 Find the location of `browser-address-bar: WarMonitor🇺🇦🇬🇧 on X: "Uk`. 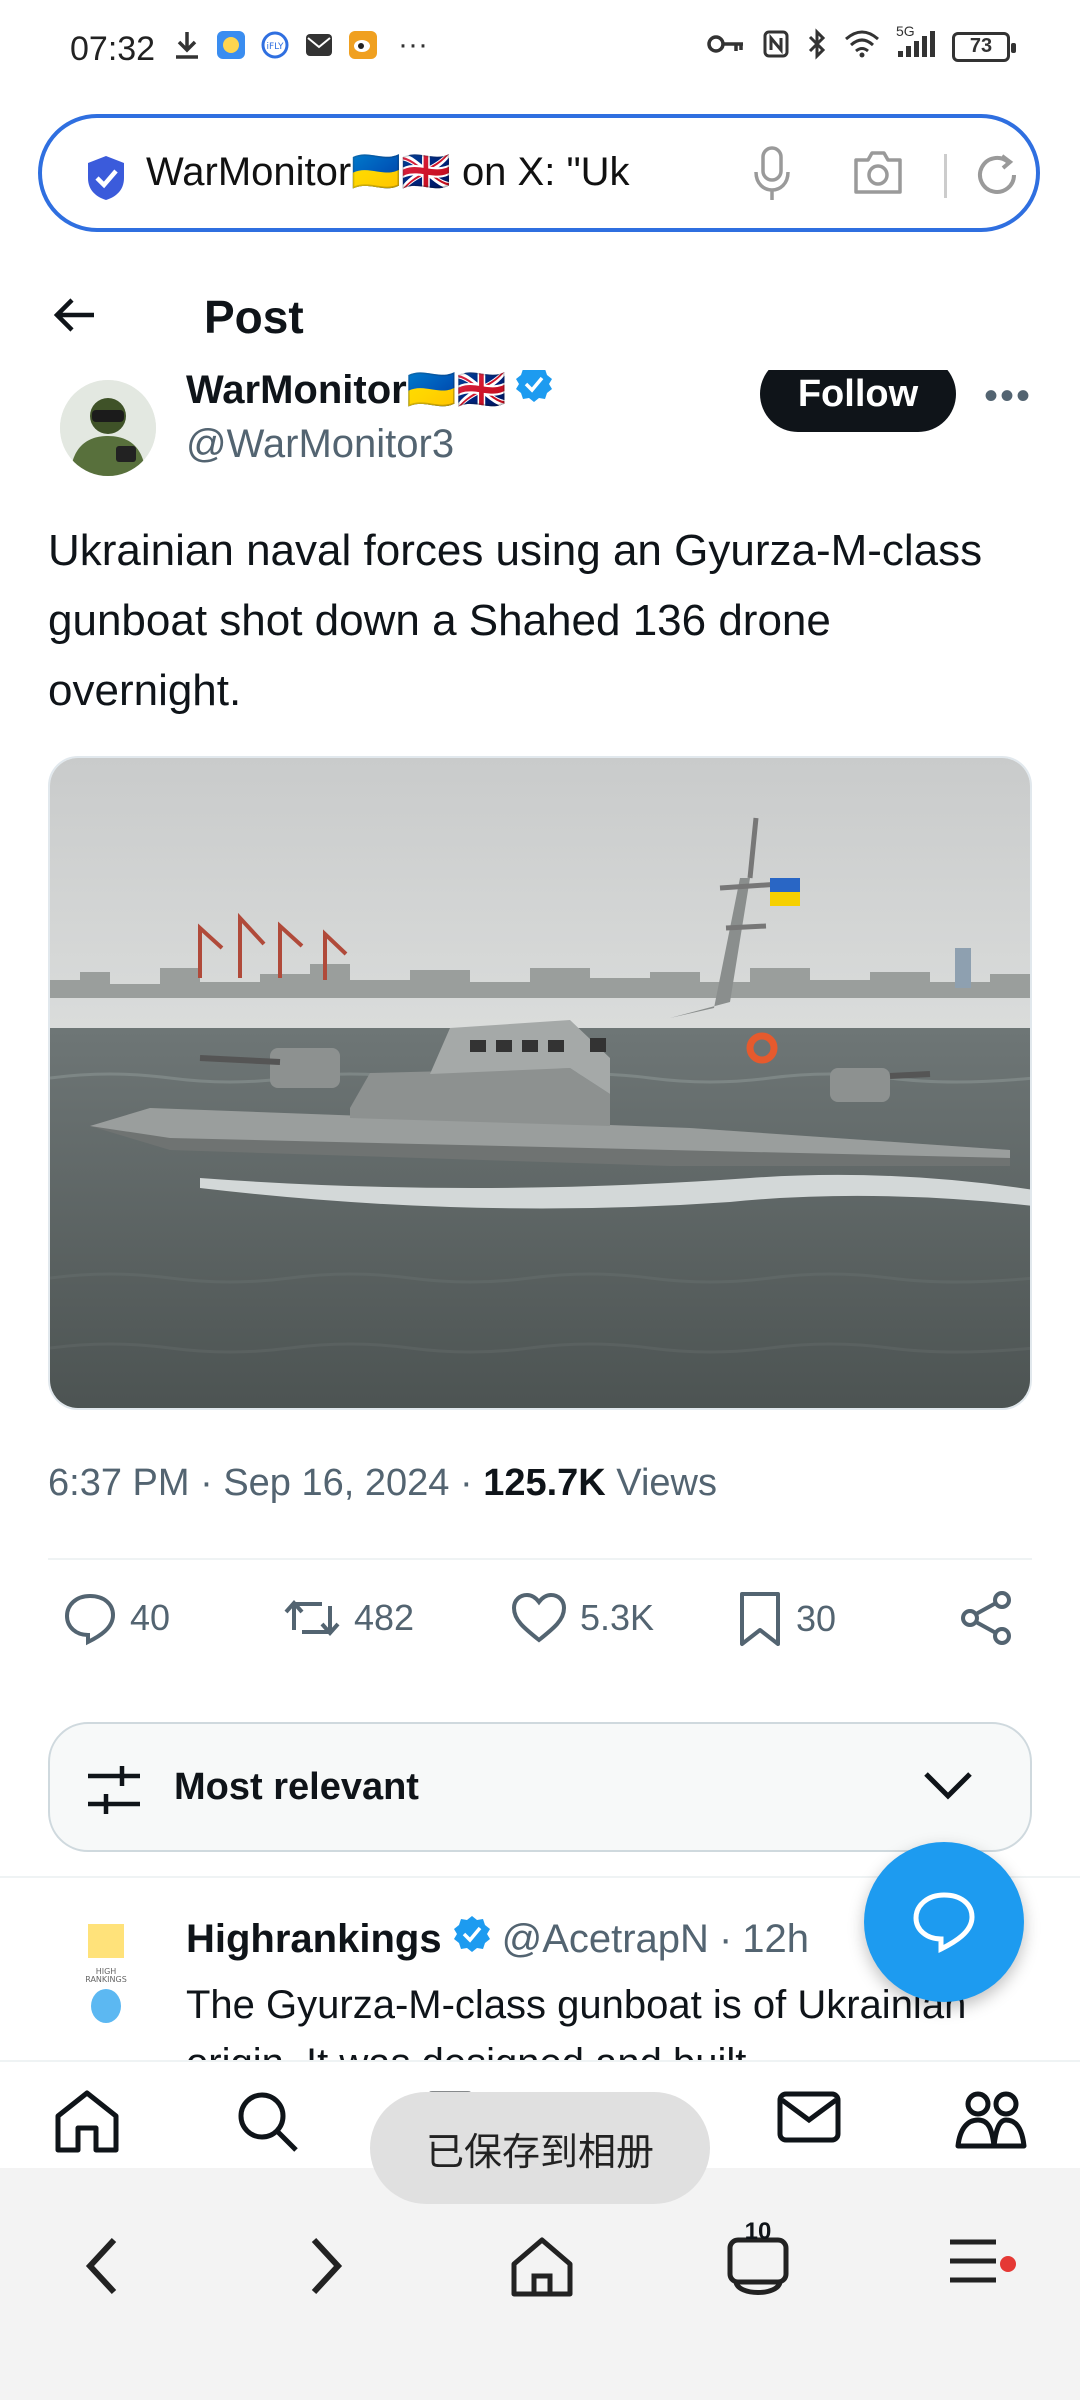

browser-address-bar: WarMonitor🇺🇦🇬🇧 on X: "Uk is located at coordinates (539, 173).